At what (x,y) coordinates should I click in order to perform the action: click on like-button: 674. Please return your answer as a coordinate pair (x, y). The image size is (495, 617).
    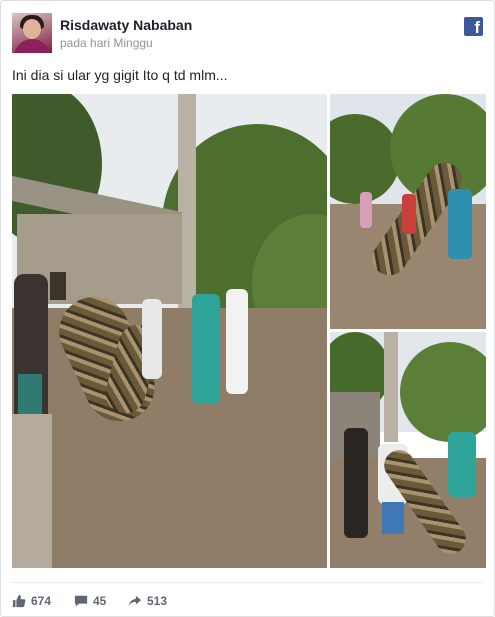
    Looking at the image, I should click on (31, 601).